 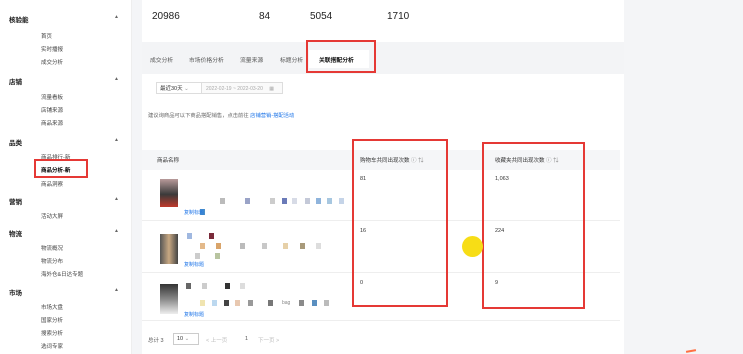 What do you see at coordinates (265, 16) in the screenshot?
I see `stat-value: 84` at bounding box center [265, 16].